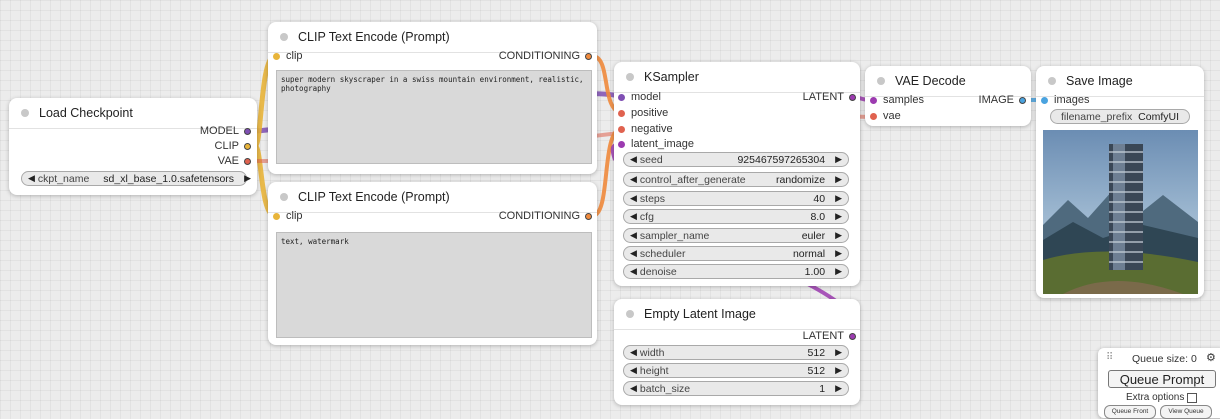 The image size is (1220, 419). What do you see at coordinates (986, 100) in the screenshot?
I see `output-image: IMAGE` at bounding box center [986, 100].